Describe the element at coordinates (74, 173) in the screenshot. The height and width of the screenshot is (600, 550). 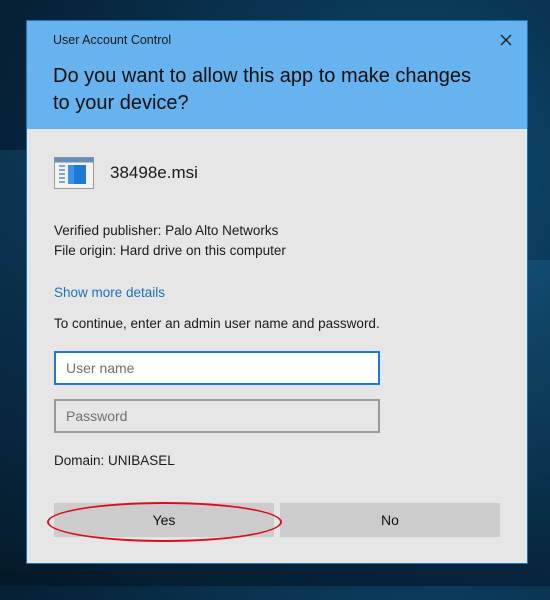
I see `installer-package-icon` at that location.